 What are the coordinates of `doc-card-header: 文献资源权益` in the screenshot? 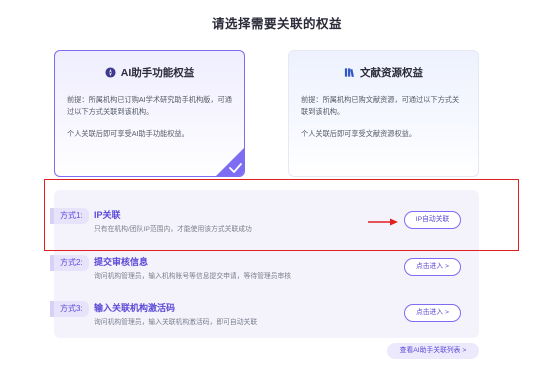 It's located at (383, 72).